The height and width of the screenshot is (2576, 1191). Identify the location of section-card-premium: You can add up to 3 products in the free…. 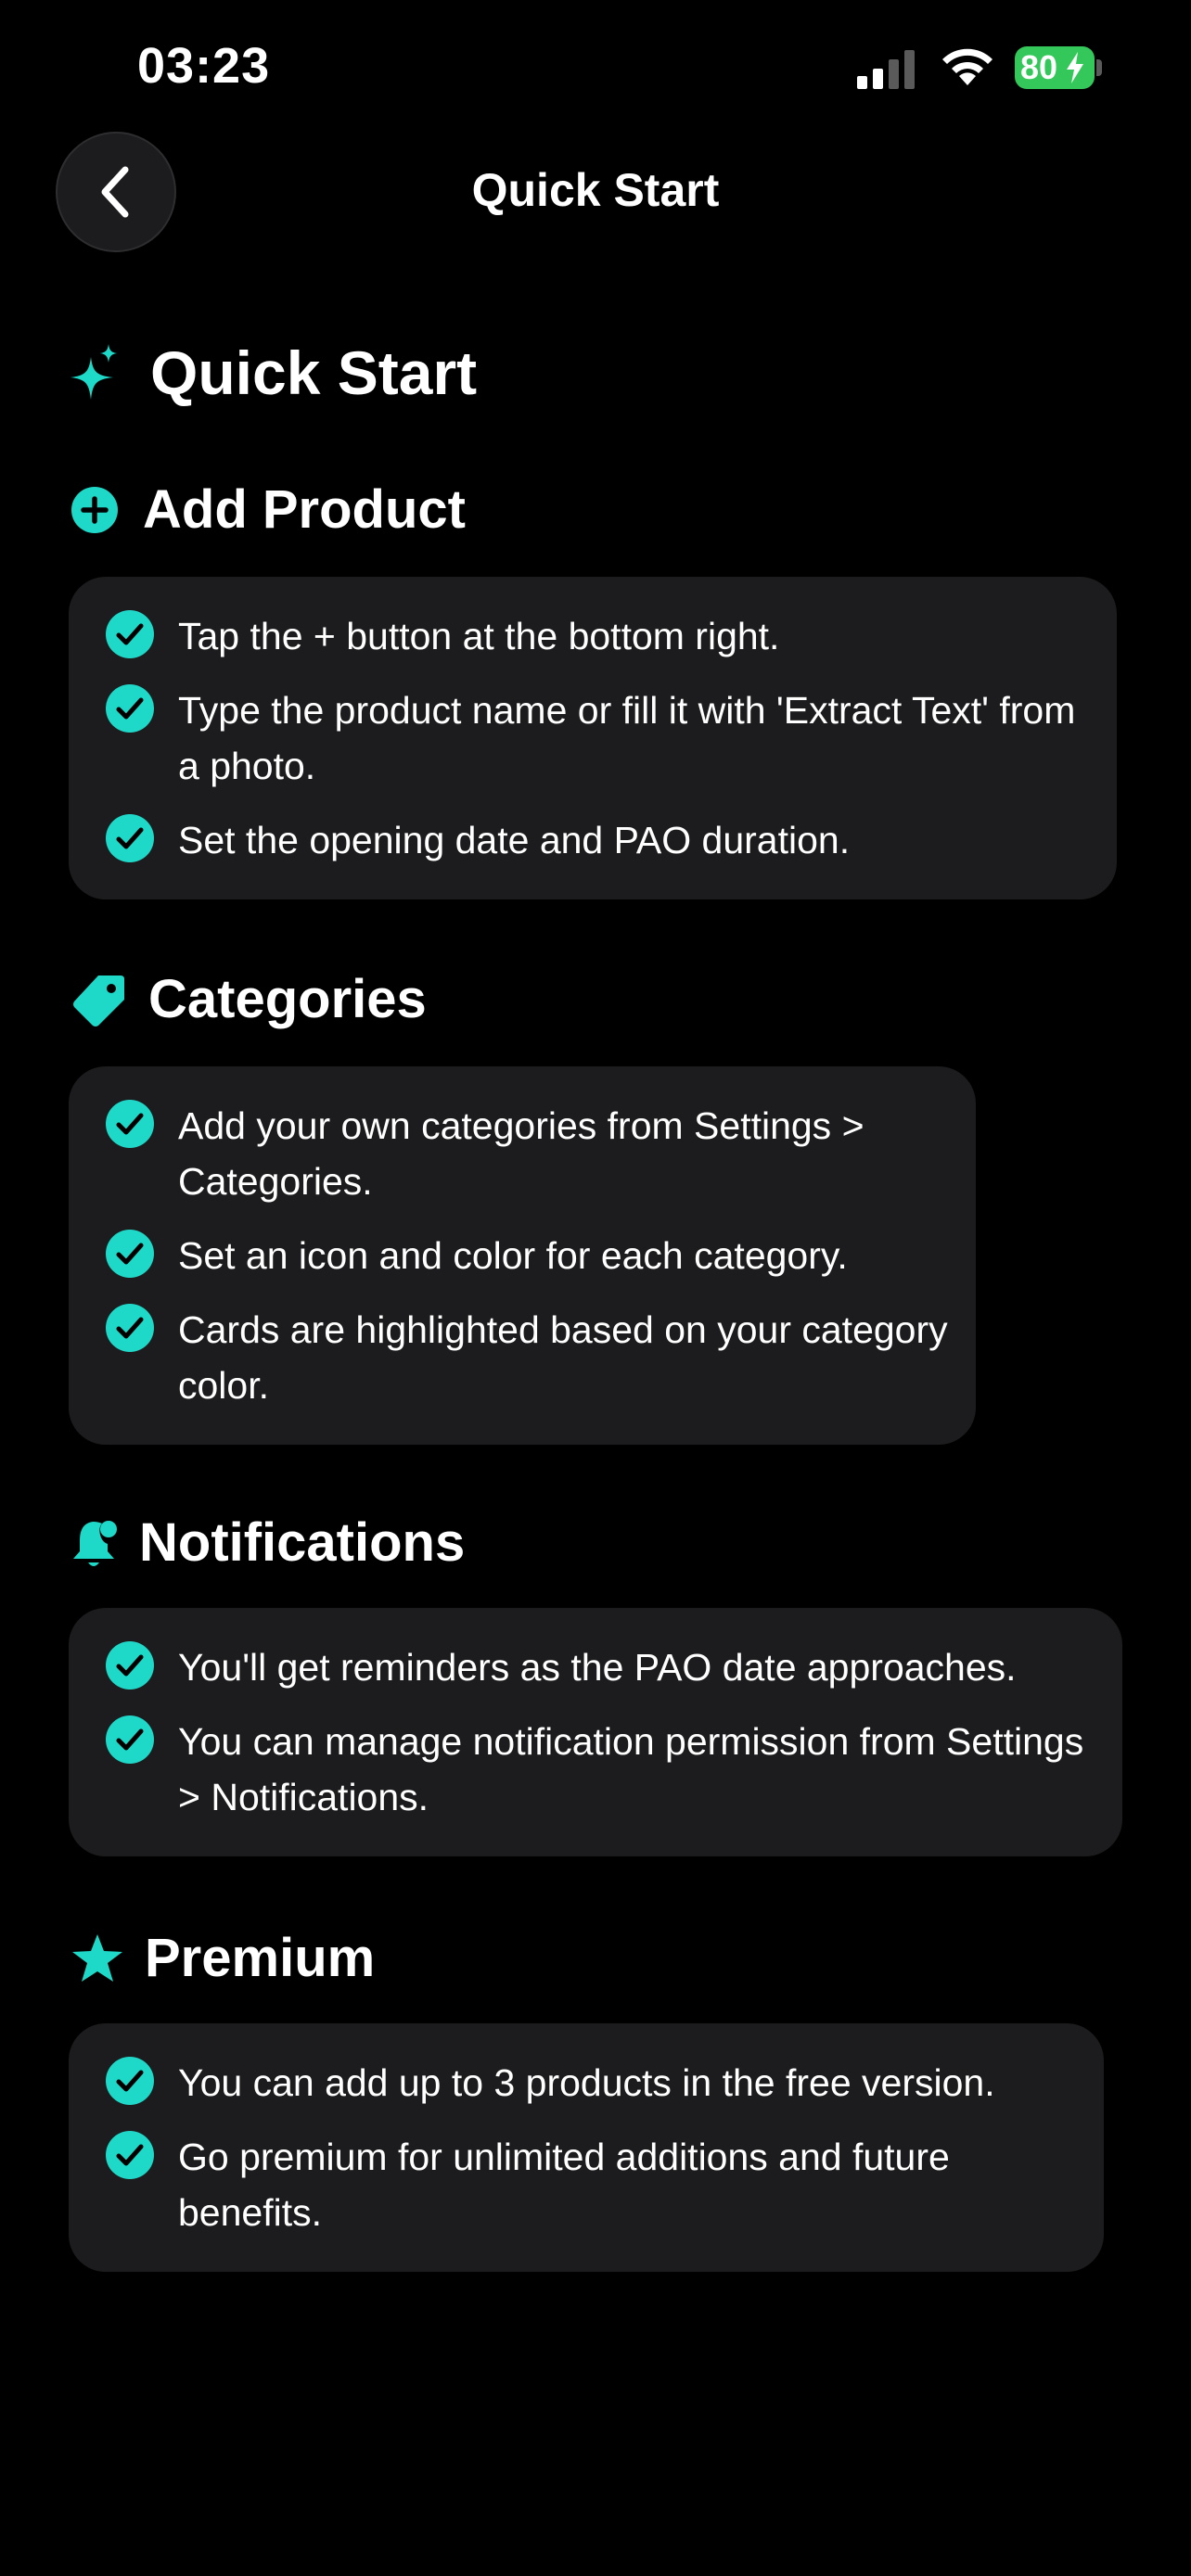
(586, 2147).